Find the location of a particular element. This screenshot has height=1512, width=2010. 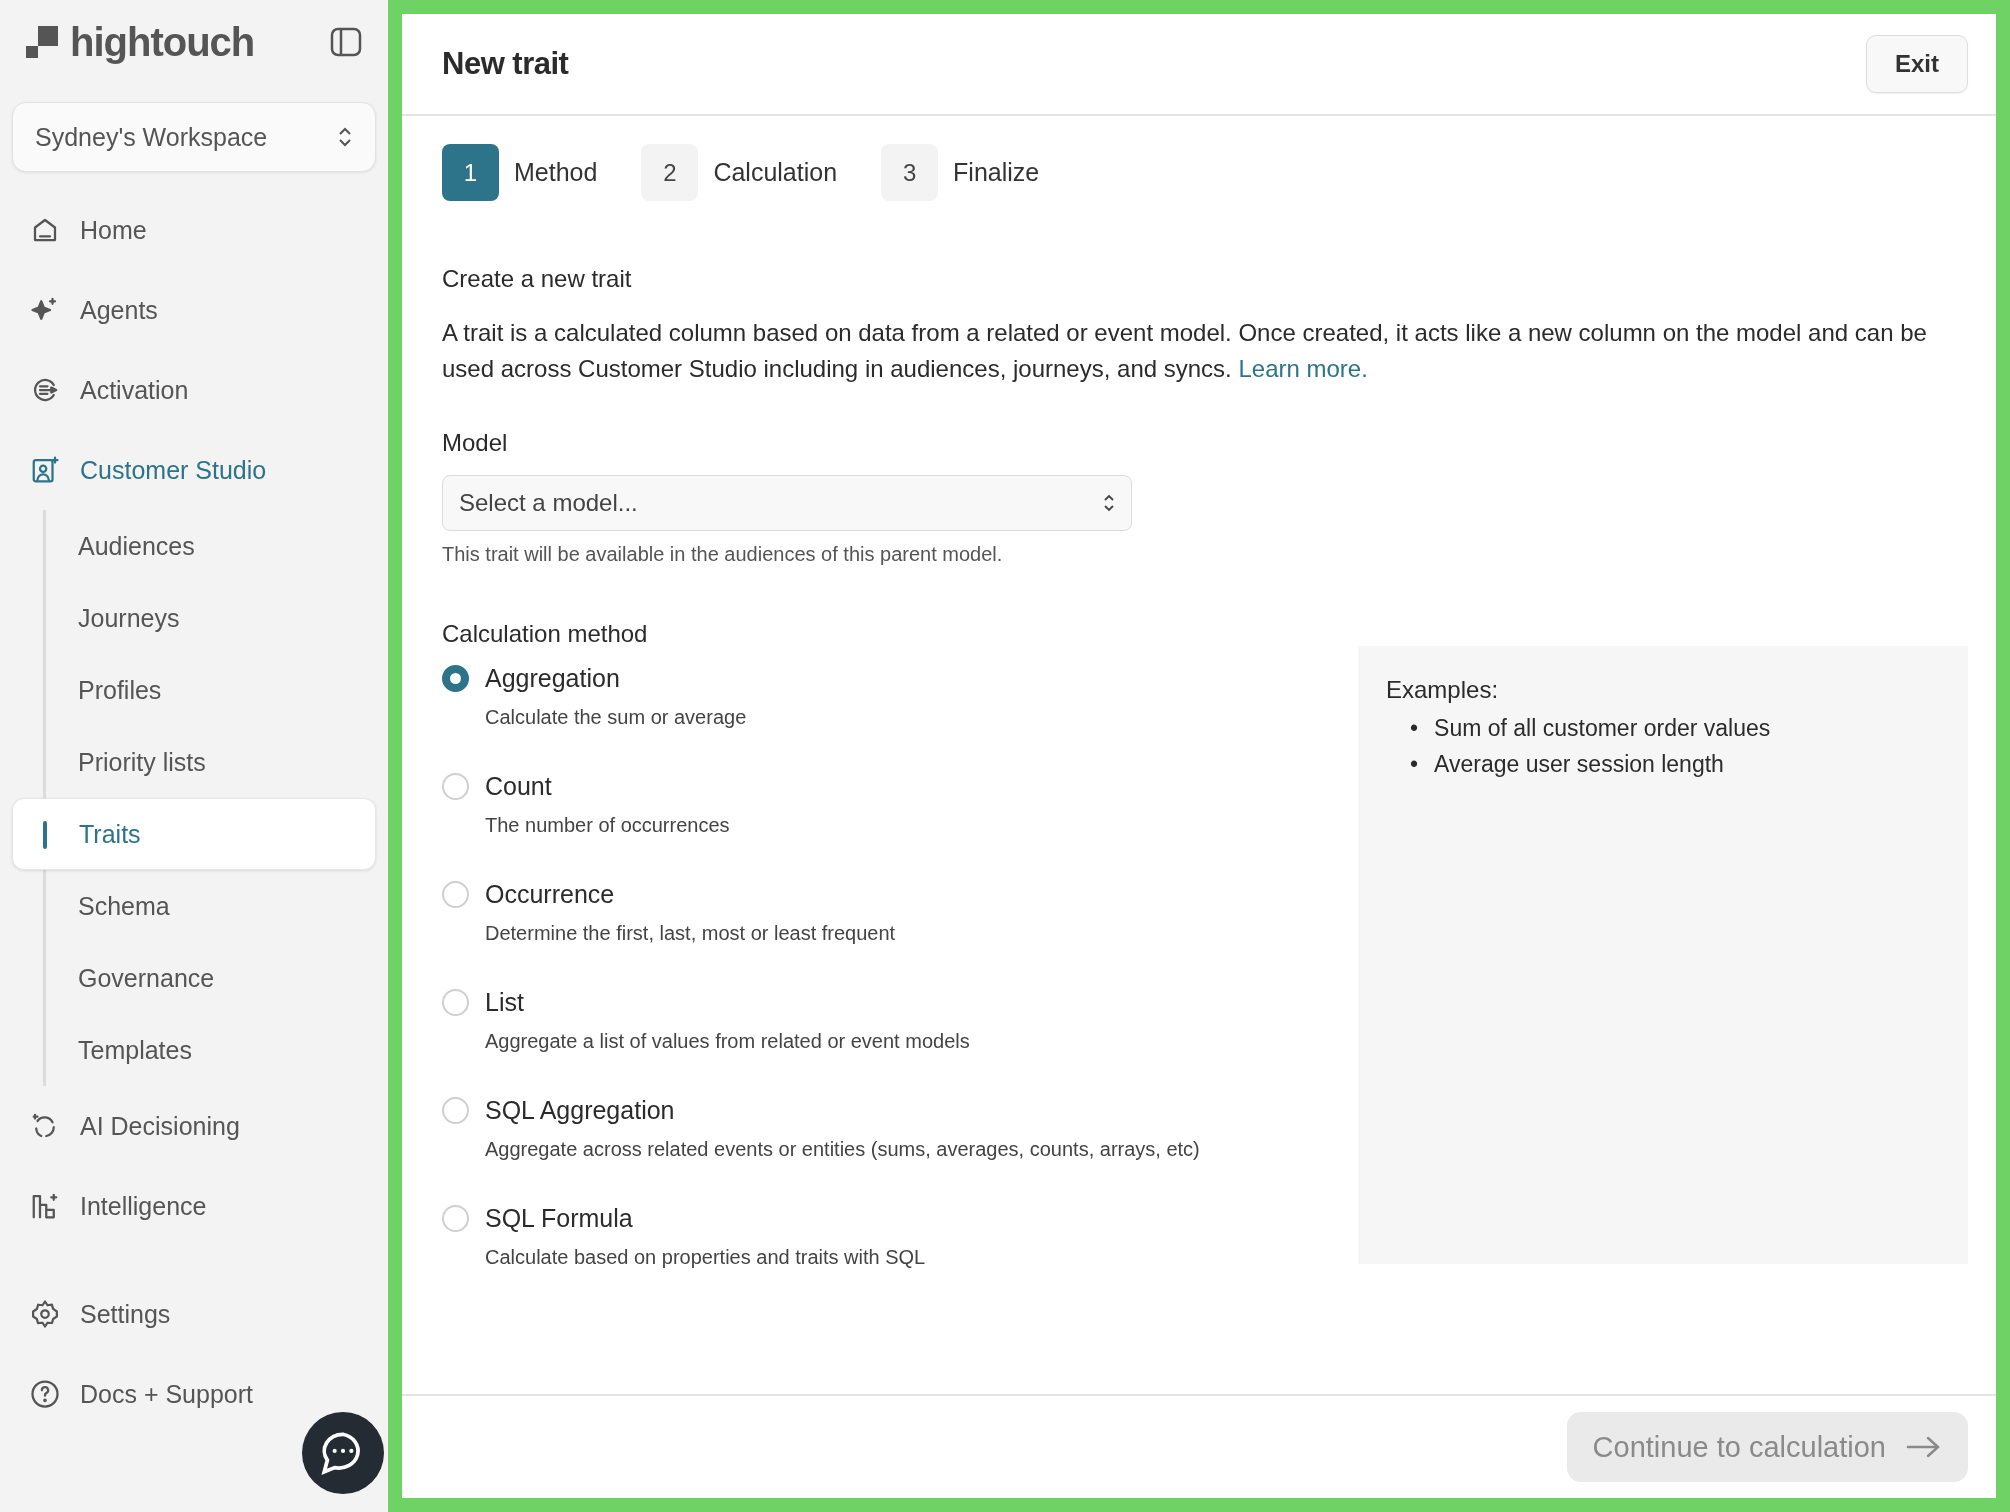

step-number: 2 is located at coordinates (670, 172).